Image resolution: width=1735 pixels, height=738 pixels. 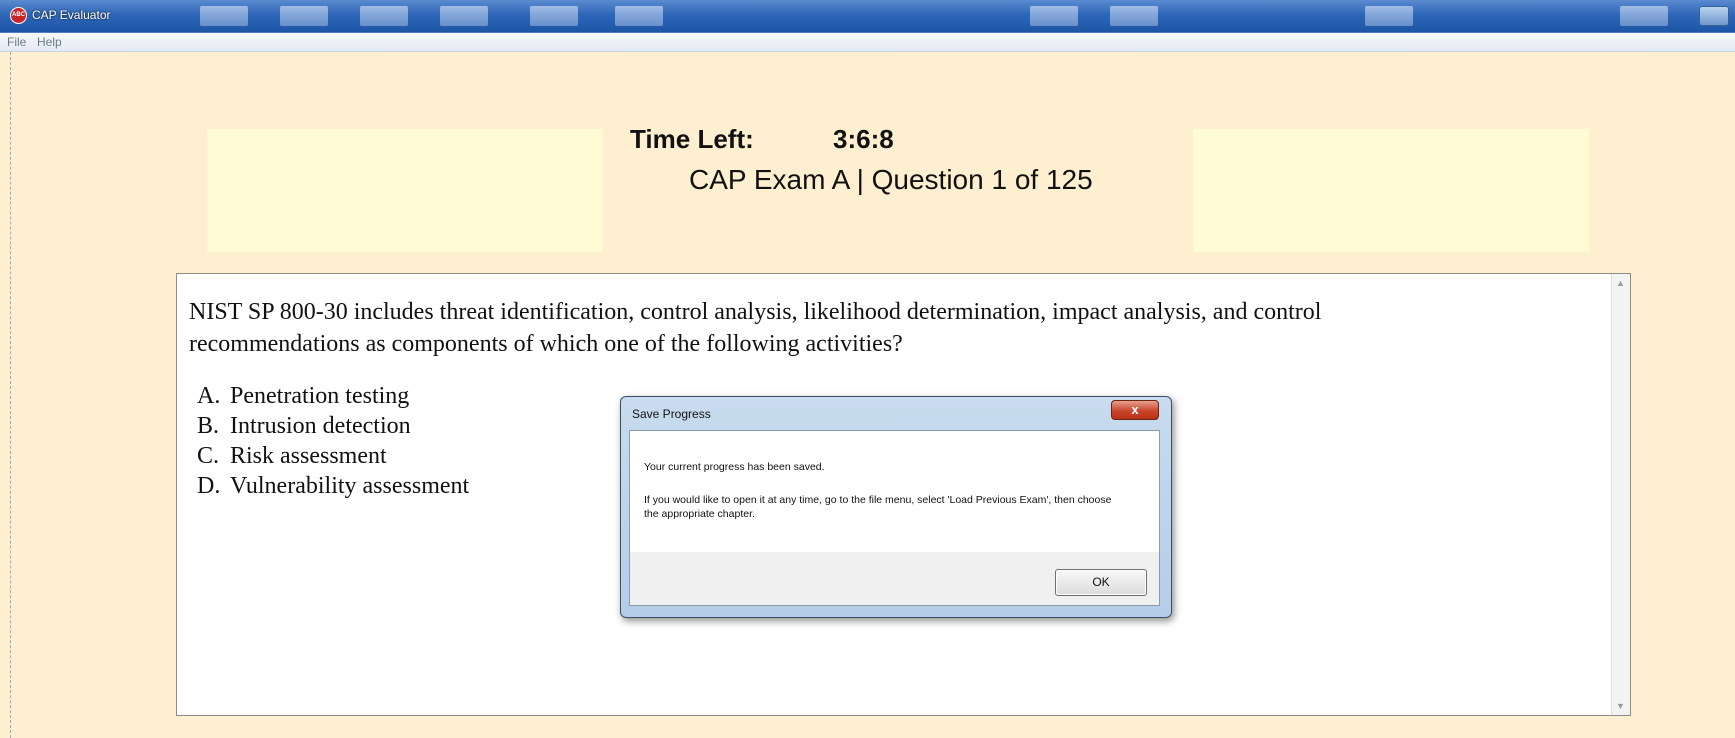 What do you see at coordinates (18, 15) in the screenshot?
I see `app-icon: ABC` at bounding box center [18, 15].